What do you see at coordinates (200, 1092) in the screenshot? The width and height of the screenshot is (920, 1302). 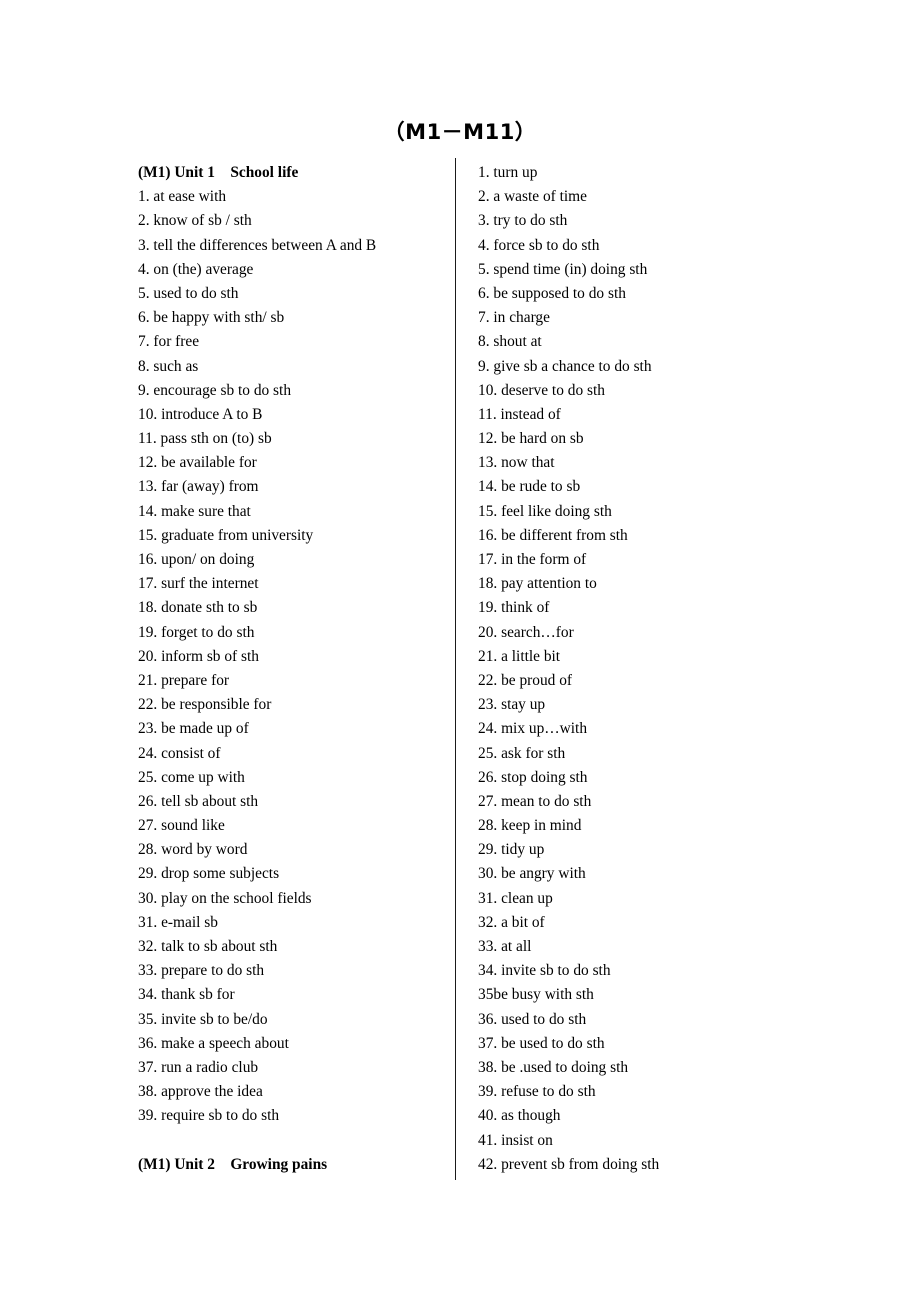 I see `list-item: 38. approve the idea` at bounding box center [200, 1092].